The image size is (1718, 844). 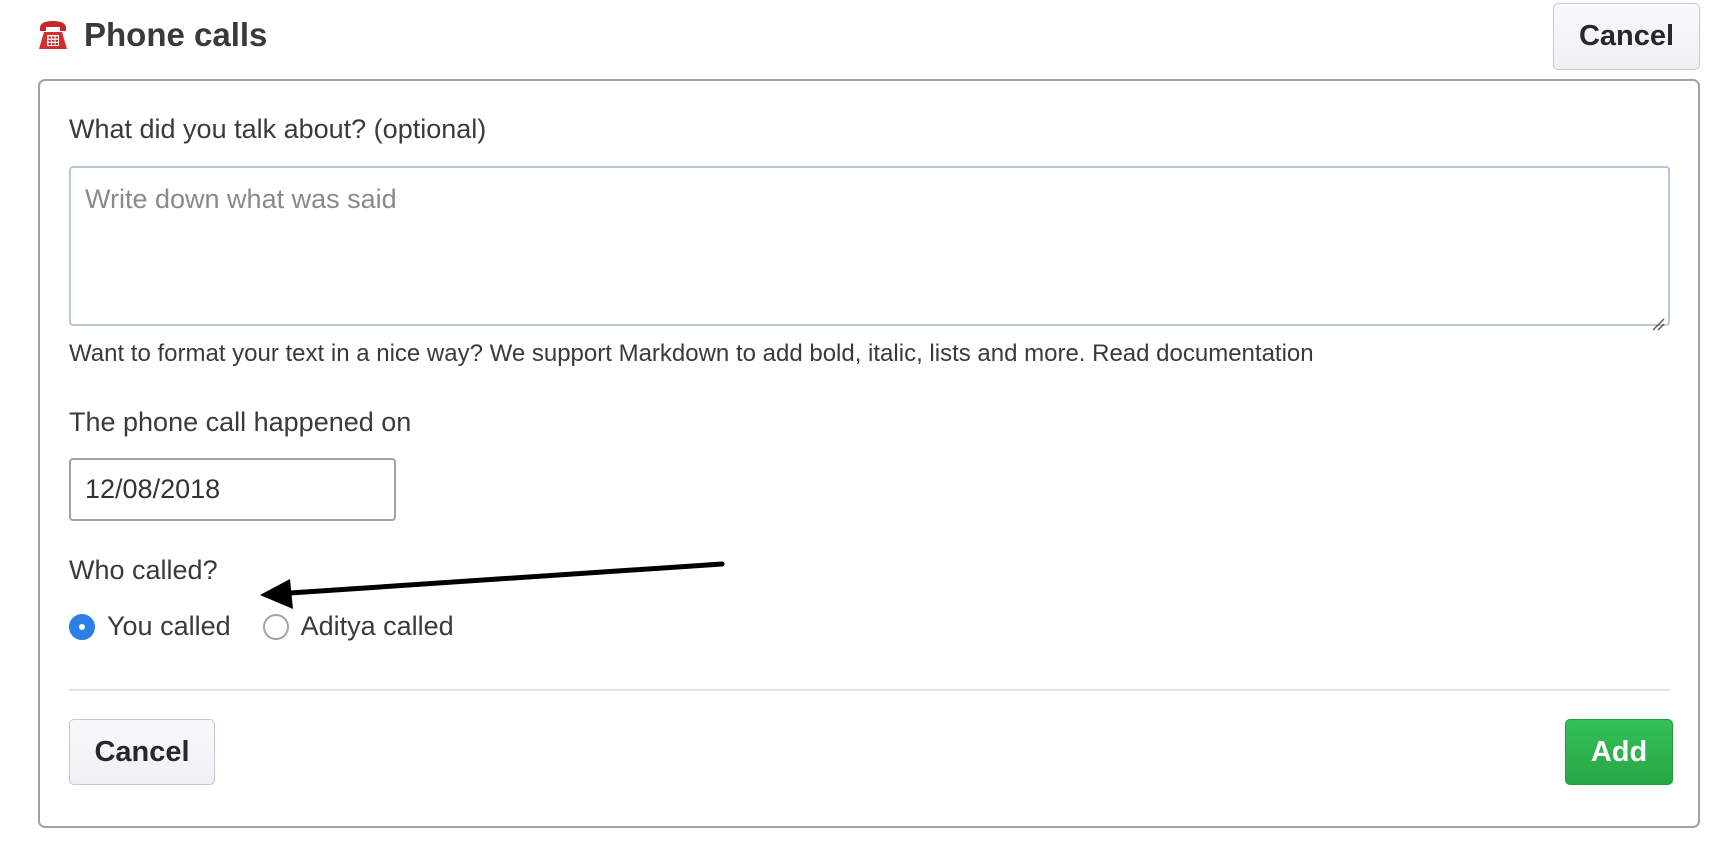 What do you see at coordinates (869, 690) in the screenshot?
I see `form-divider` at bounding box center [869, 690].